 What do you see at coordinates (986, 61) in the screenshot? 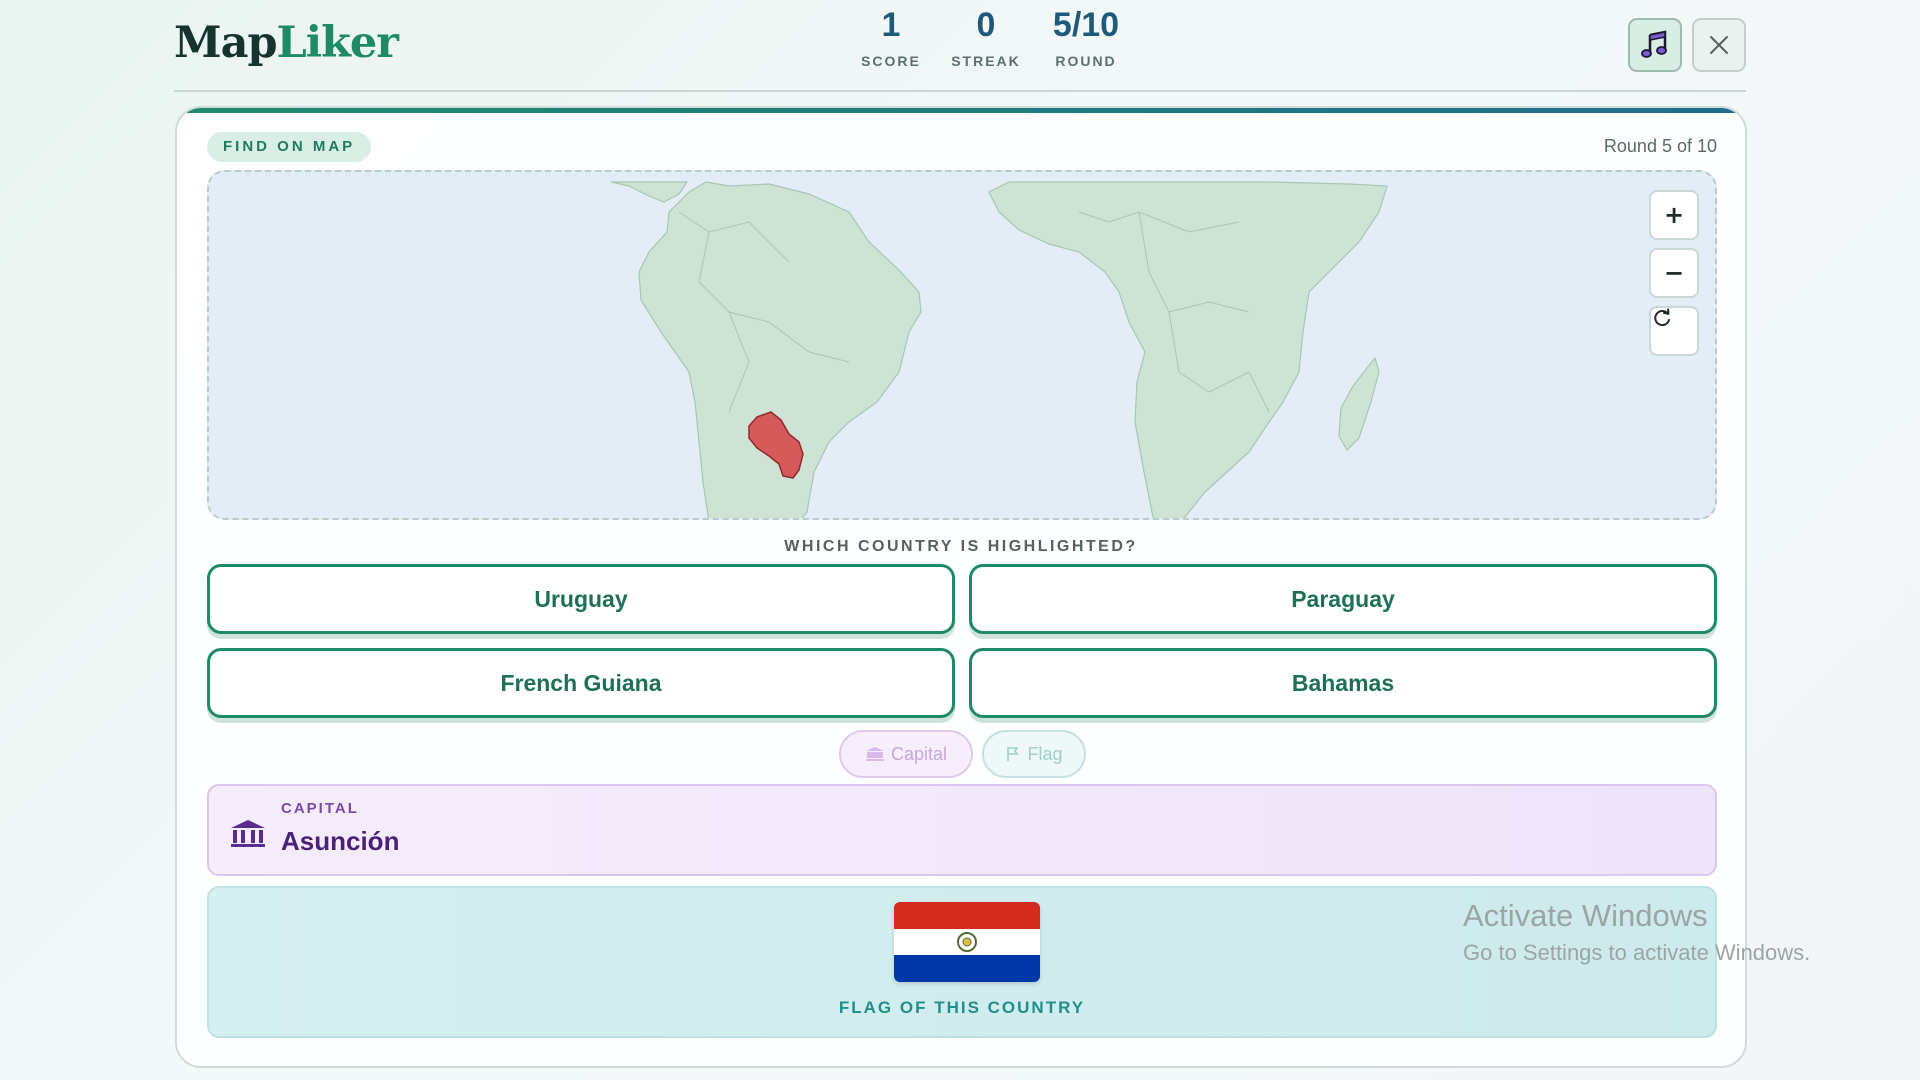
I see `streak-label: STREAK` at bounding box center [986, 61].